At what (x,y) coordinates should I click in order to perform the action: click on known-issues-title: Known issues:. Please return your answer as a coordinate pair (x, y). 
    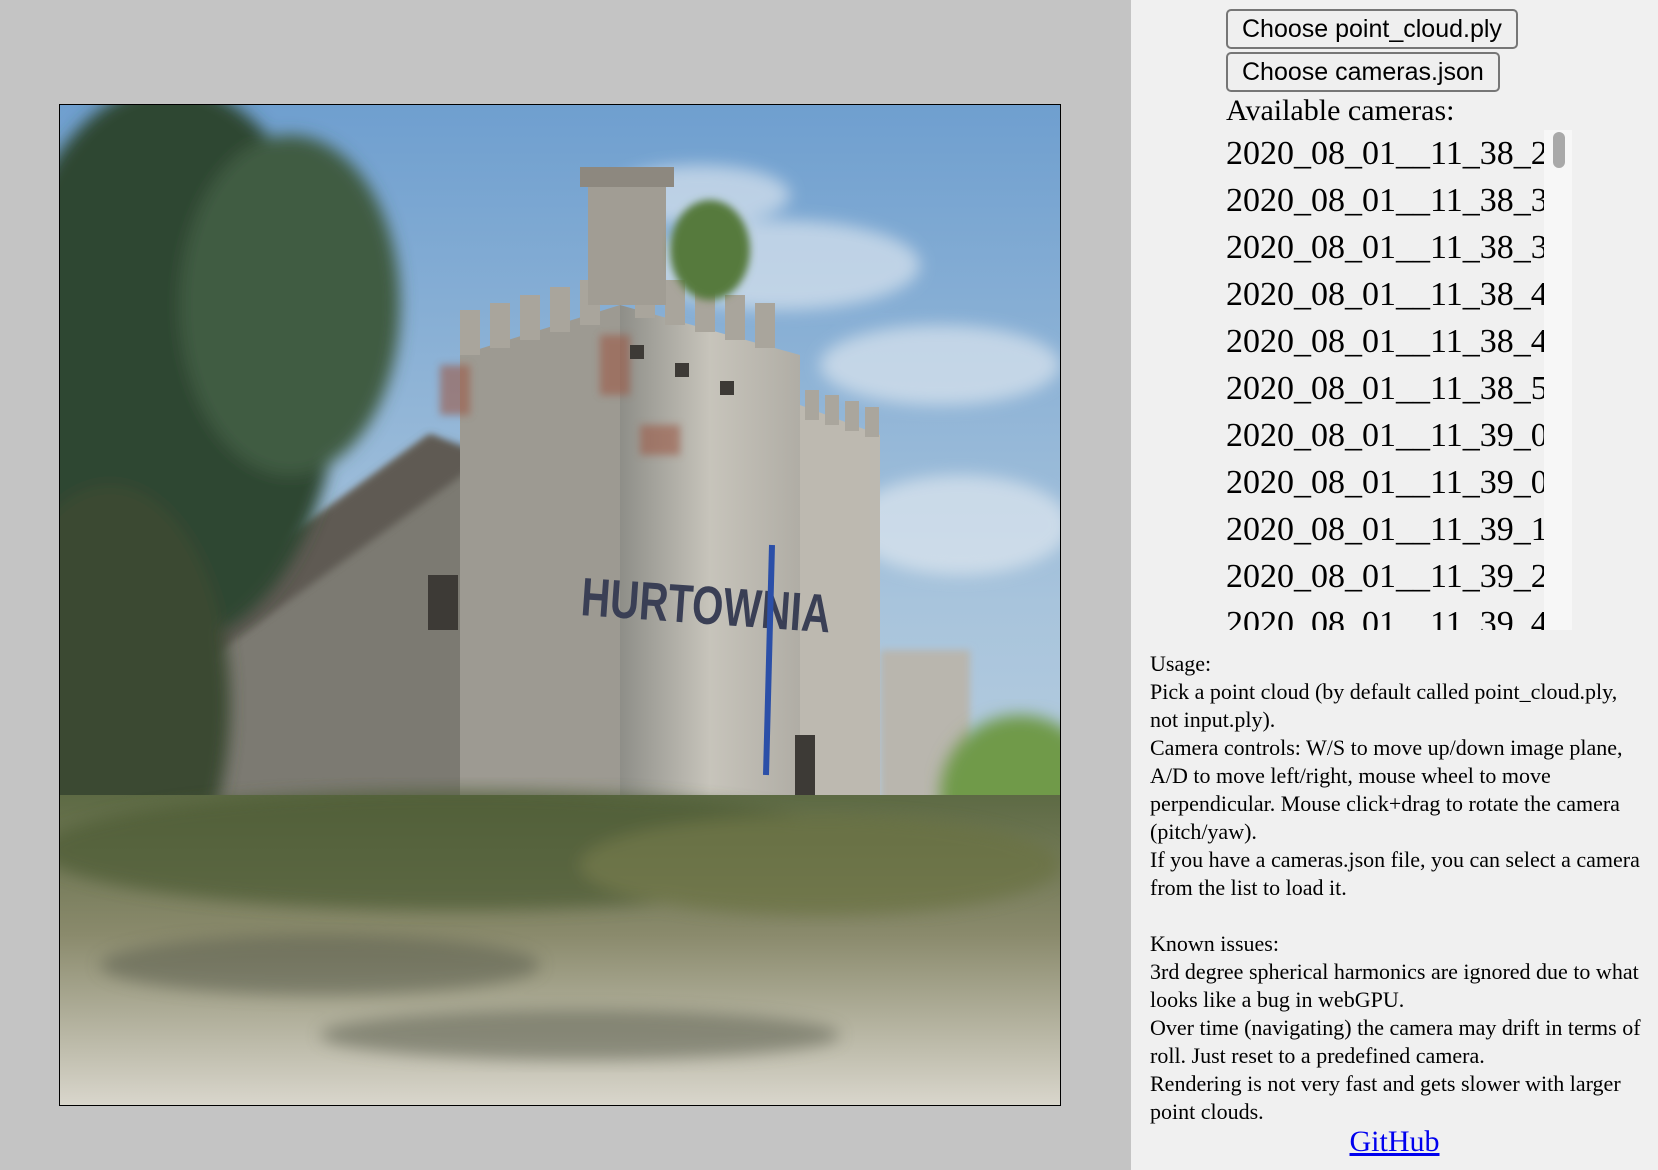
    Looking at the image, I should click on (1214, 943).